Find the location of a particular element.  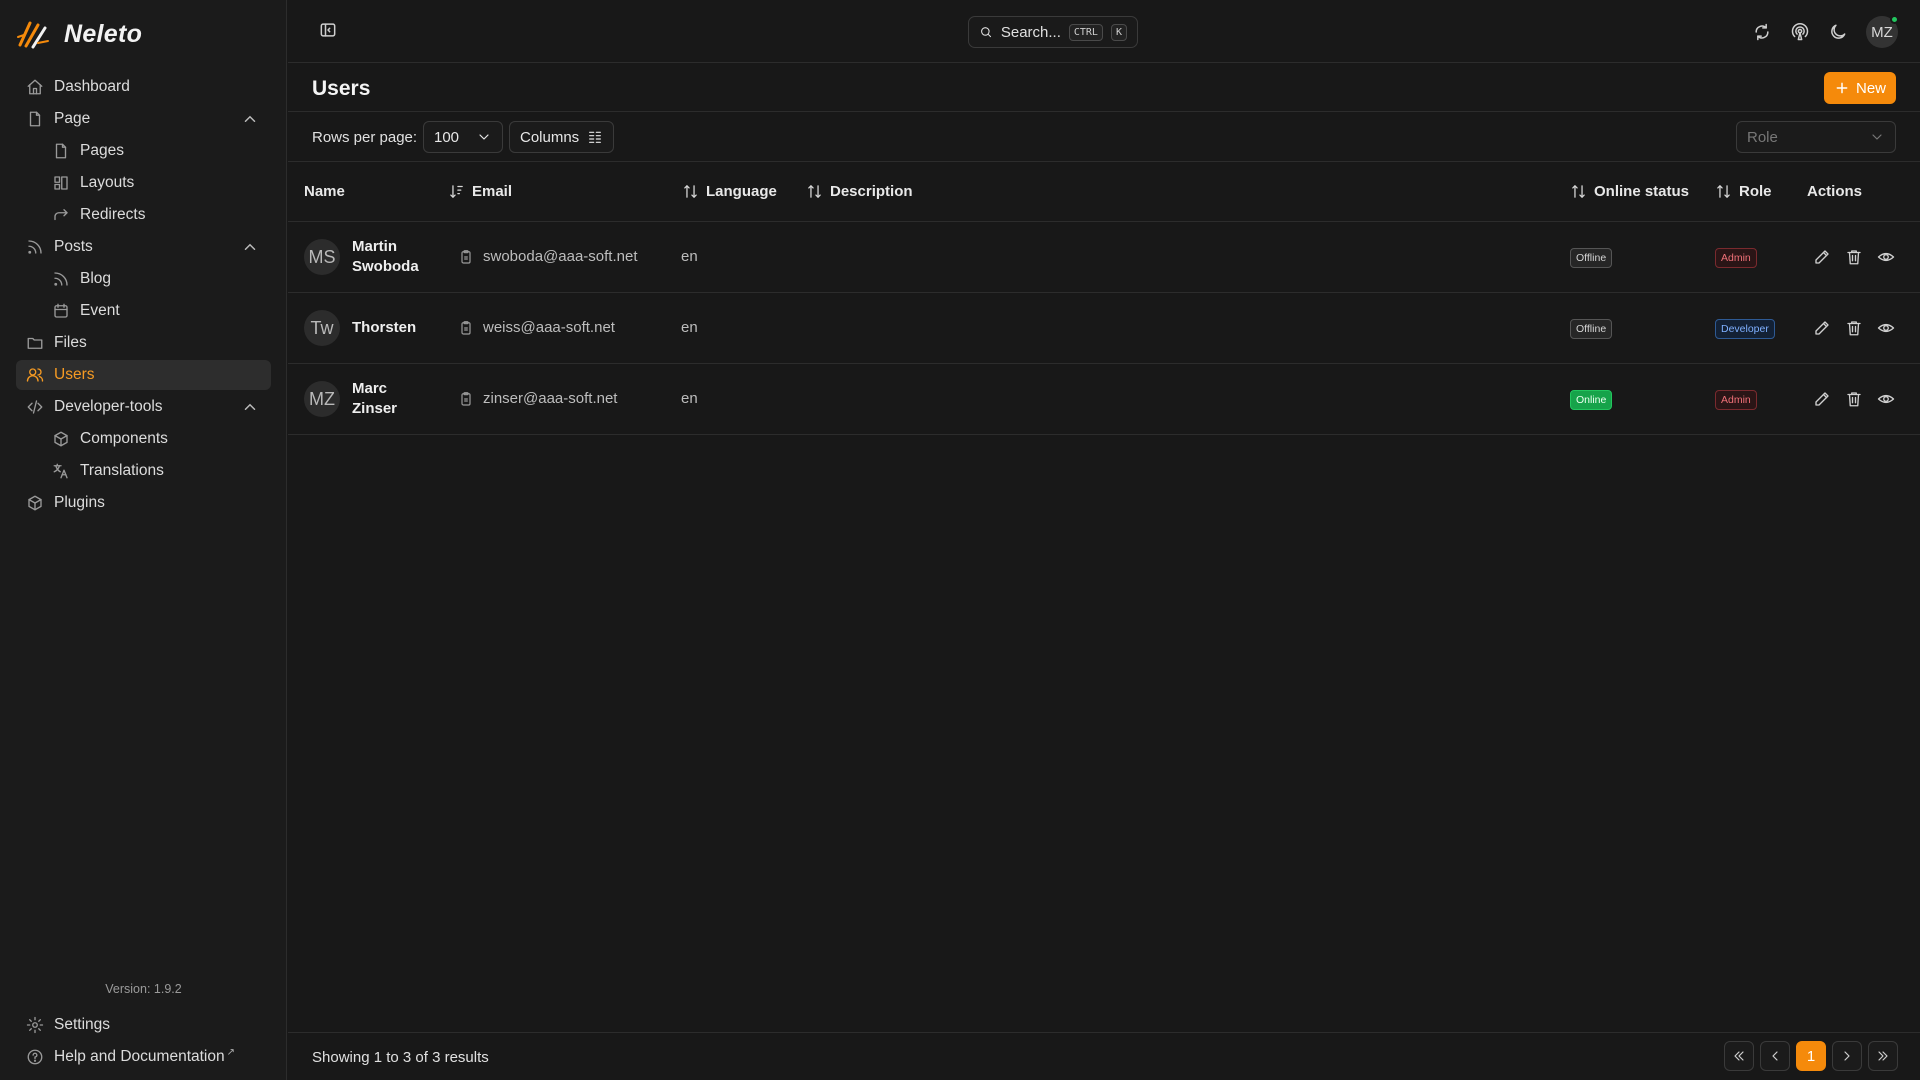

rows-per-page-select: 100 is located at coordinates (463, 137).